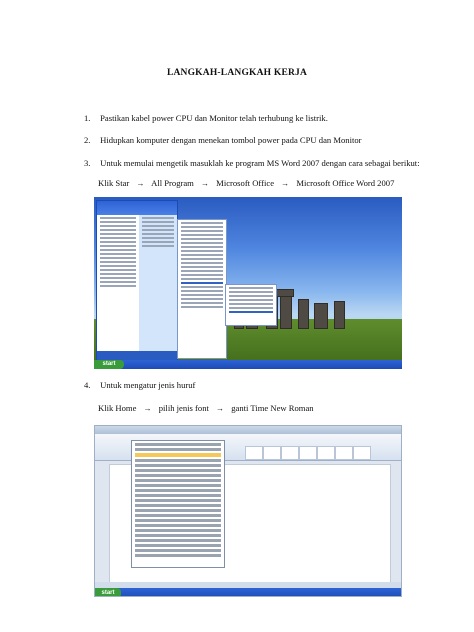  Describe the element at coordinates (248, 430) in the screenshot. I see `window-titlebar` at that location.